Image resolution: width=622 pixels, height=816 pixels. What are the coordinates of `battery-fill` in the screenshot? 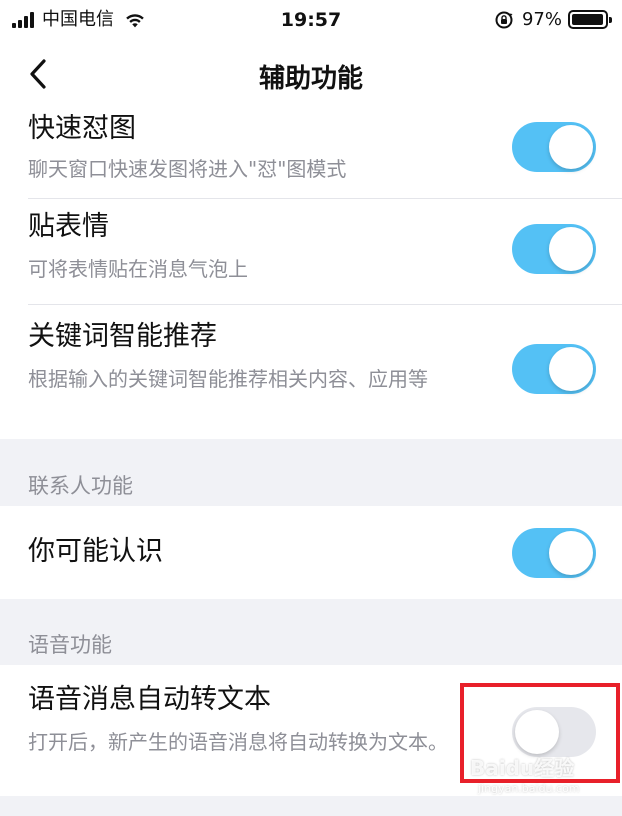 It's located at (588, 19).